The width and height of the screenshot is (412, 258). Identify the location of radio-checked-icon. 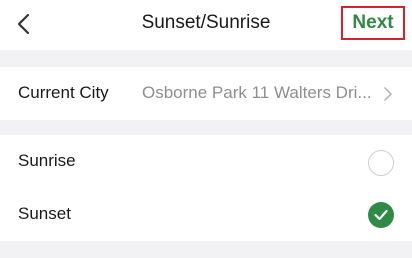
(381, 215).